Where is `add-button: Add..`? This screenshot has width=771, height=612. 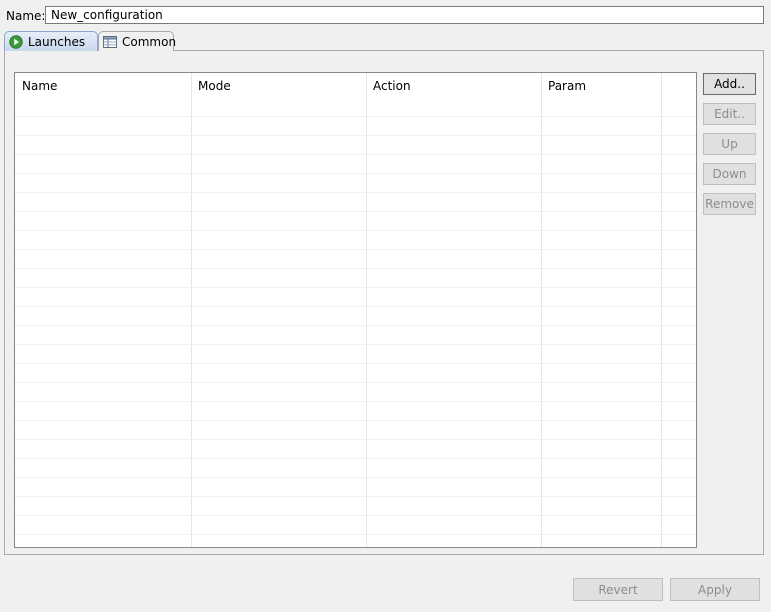 add-button: Add.. is located at coordinates (729, 84).